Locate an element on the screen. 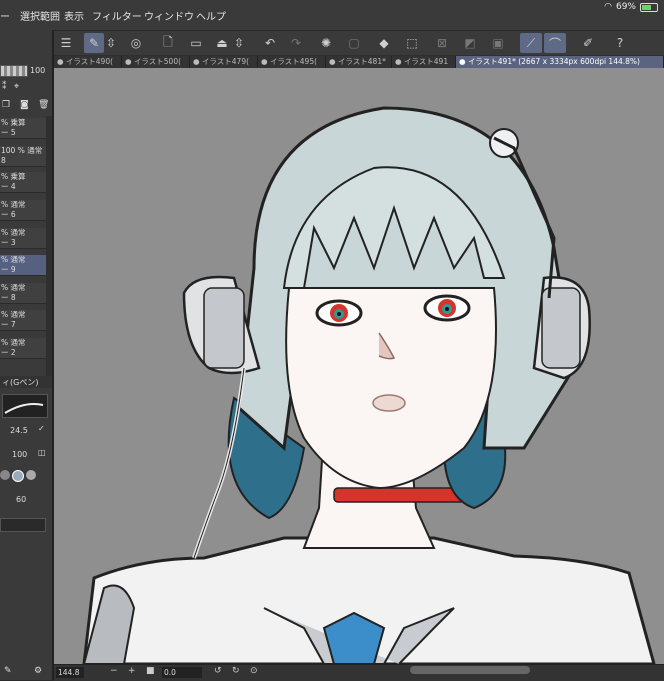 This screenshot has height=681, width=664. layer-row: % 通常ー 2 is located at coordinates (23, 348).